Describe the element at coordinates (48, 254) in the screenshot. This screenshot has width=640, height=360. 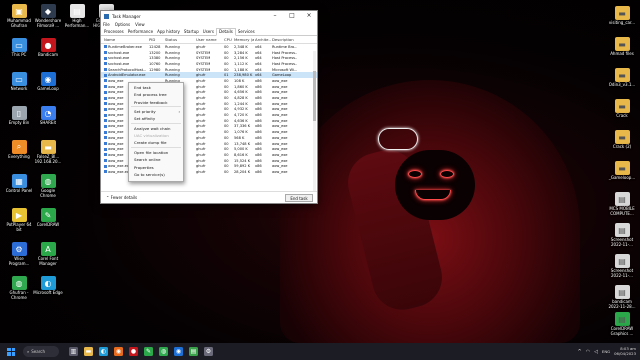
I see `desktop-icon: A Corel Font Manager` at that location.